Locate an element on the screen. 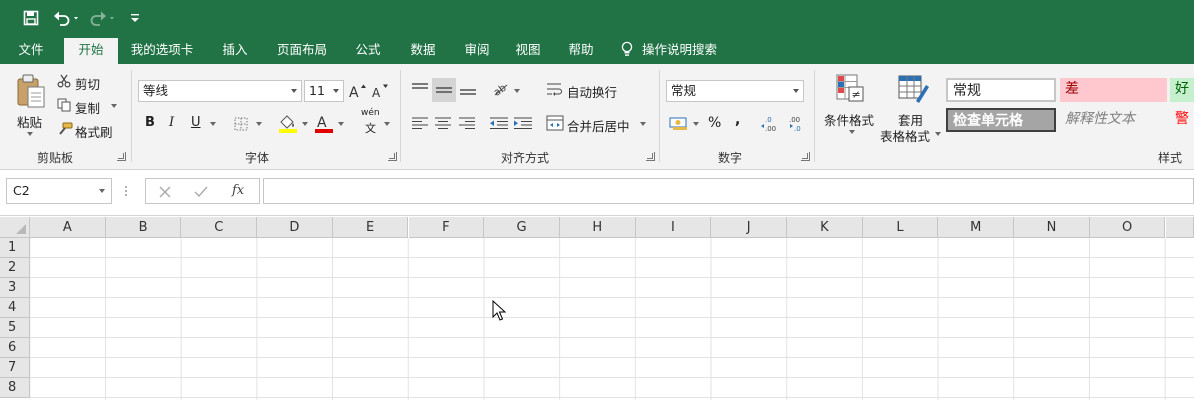 Image resolution: width=1194 pixels, height=400 pixels. borders-icon is located at coordinates (241, 124).